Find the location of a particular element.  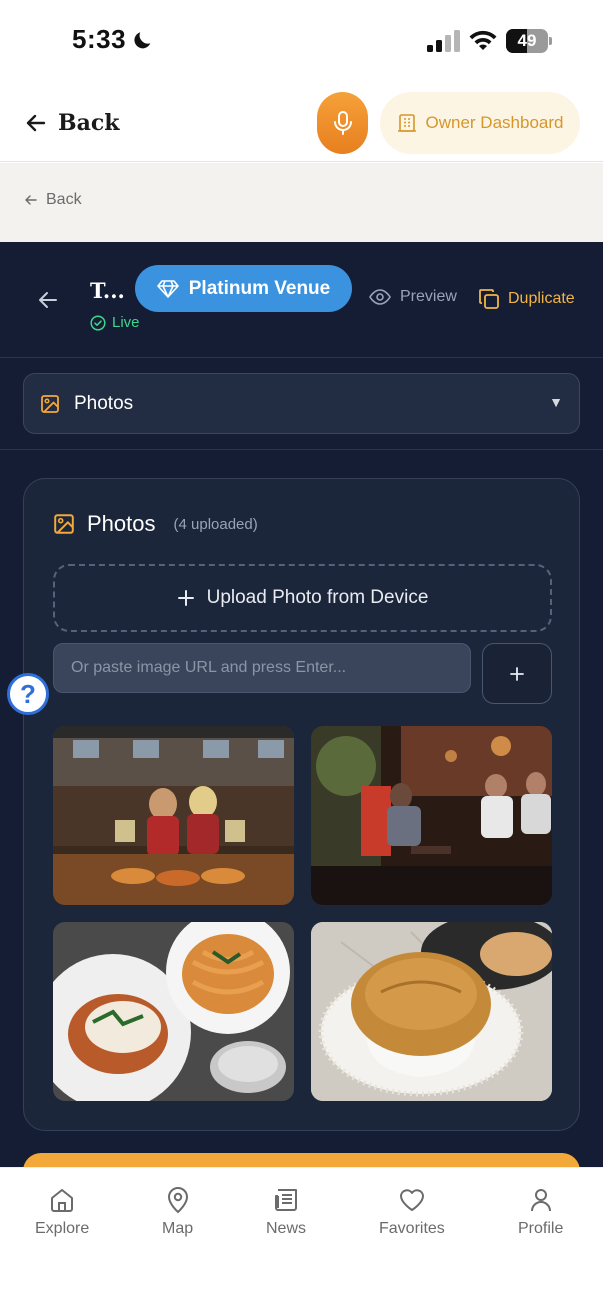

live-status-label: Live is located at coordinates (126, 322).